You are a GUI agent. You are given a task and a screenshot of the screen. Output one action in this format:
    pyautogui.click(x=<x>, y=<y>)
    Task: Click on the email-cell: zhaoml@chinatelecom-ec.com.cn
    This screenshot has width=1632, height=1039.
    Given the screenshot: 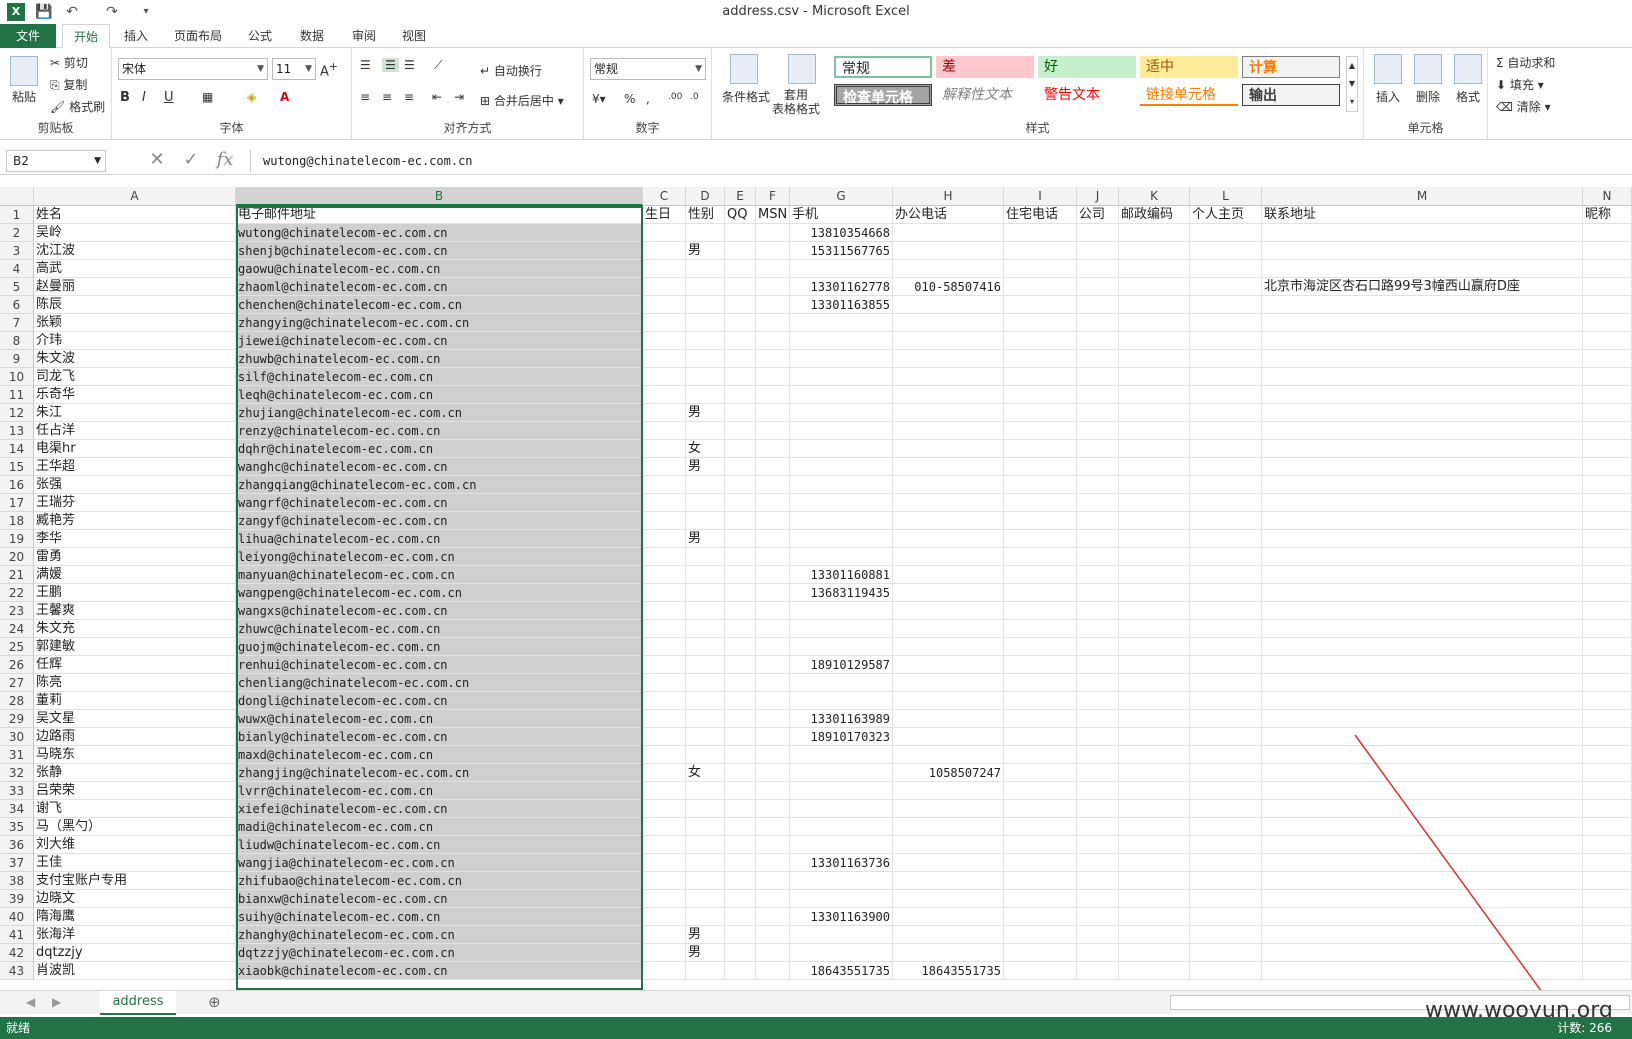 What is the action you would take?
    pyautogui.click(x=439, y=287)
    